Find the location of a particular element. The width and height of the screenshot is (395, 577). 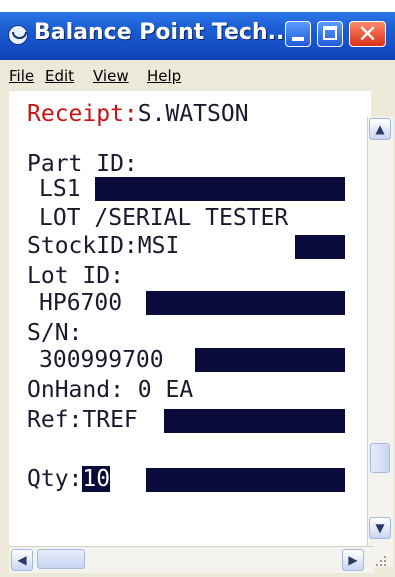

chevron-left-icon: ◀ is located at coordinates (22, 560).